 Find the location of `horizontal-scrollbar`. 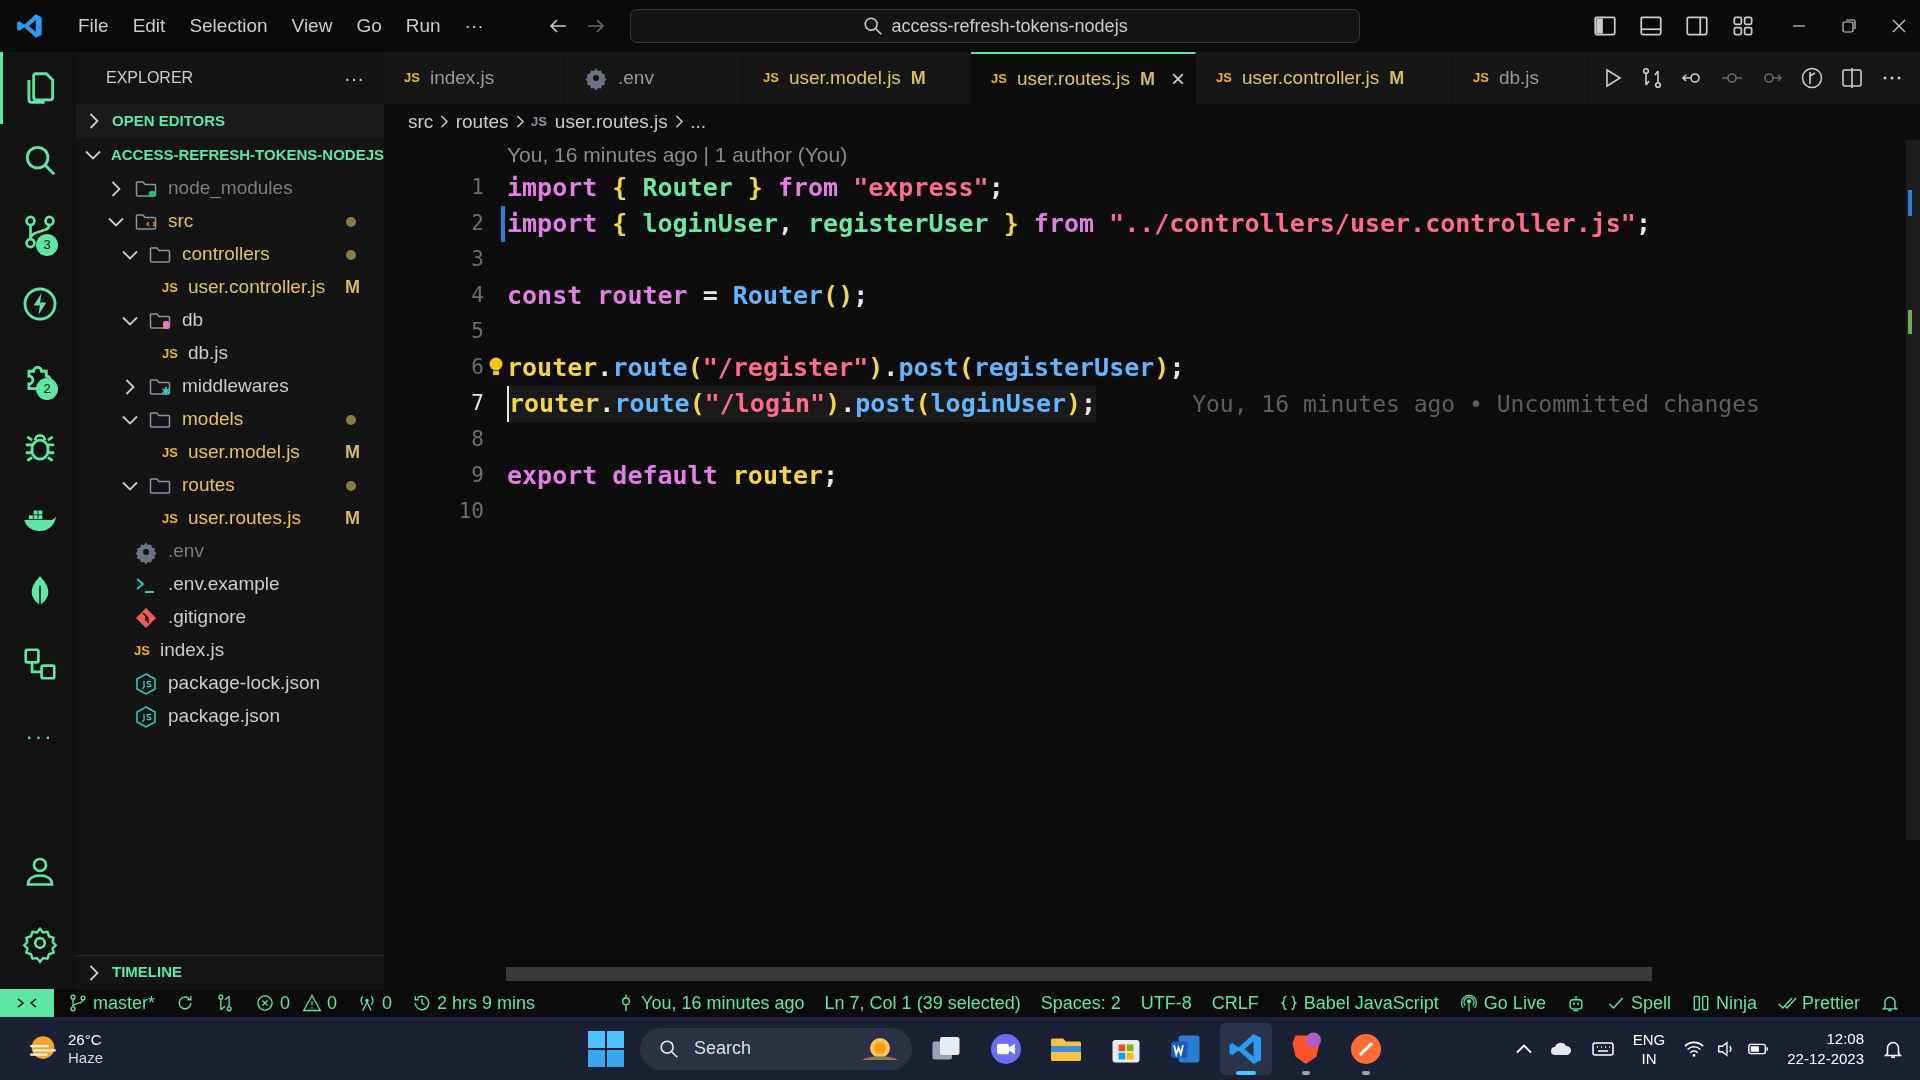

horizontal-scrollbar is located at coordinates (1079, 974).